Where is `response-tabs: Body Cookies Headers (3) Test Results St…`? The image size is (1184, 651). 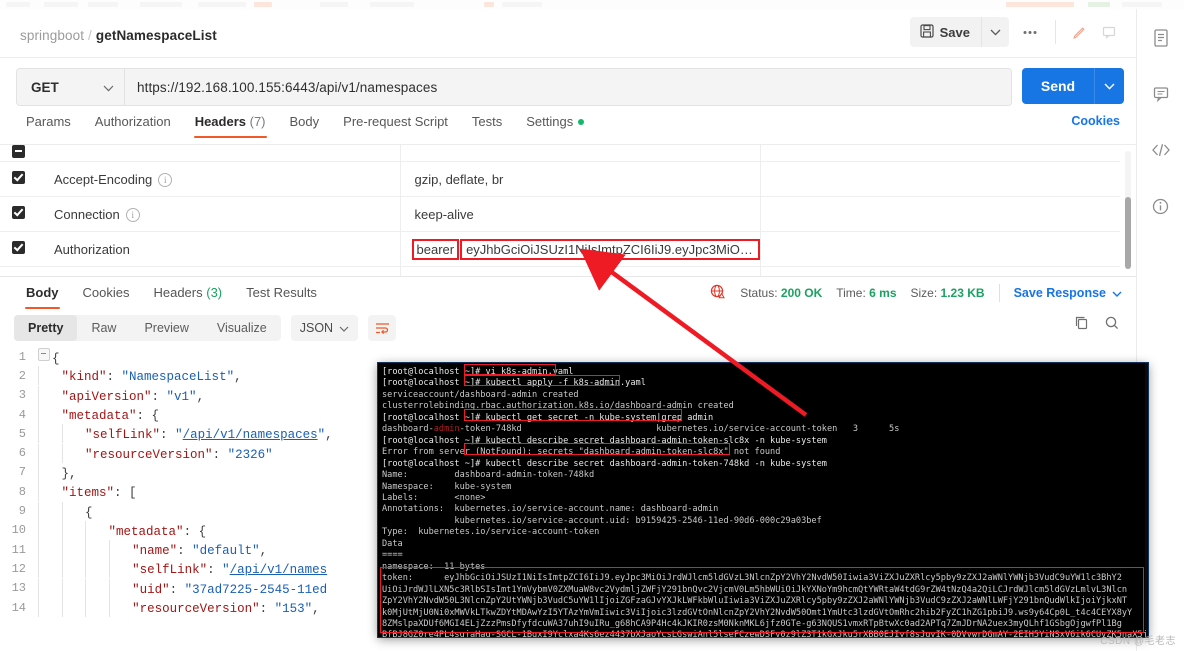 response-tabs: Body Cookies Headers (3) Test Results St… is located at coordinates (568, 292).